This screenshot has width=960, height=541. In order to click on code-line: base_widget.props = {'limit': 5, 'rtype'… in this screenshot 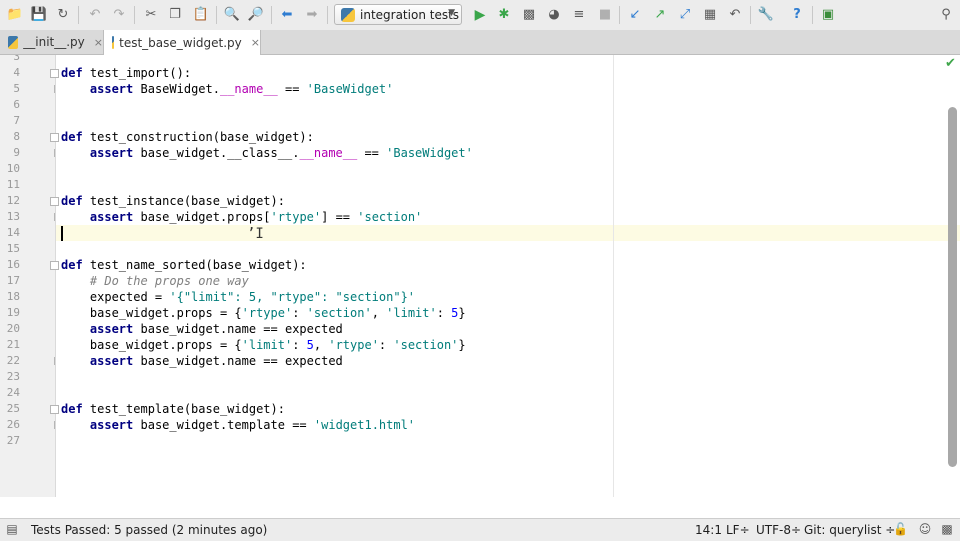, I will do `click(263, 345)`.